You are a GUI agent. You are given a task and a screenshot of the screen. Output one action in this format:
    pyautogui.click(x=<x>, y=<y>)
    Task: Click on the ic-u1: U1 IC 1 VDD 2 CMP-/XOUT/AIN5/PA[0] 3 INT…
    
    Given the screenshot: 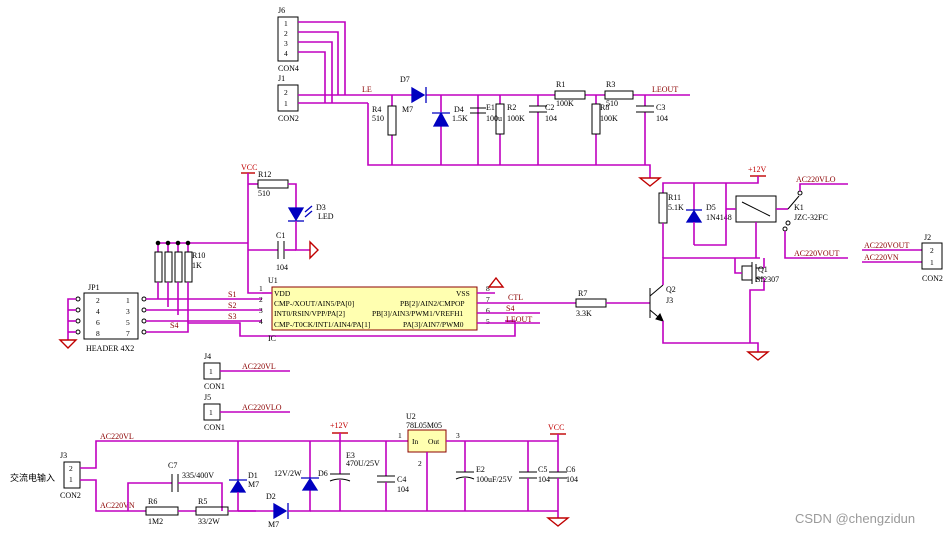 What is the action you would take?
    pyautogui.click(x=417, y=309)
    